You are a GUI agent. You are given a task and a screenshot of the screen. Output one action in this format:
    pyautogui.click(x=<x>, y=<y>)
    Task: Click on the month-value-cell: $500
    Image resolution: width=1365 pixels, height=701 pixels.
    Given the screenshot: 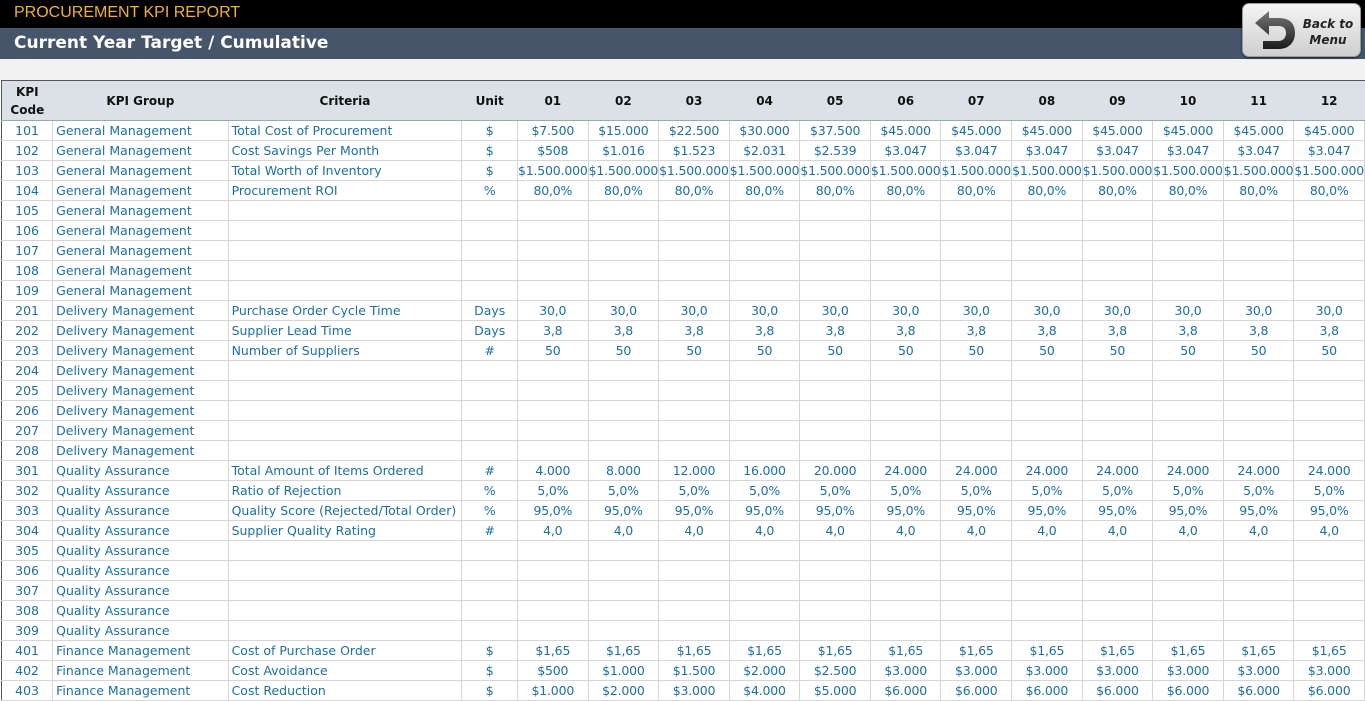 What is the action you would take?
    pyautogui.click(x=553, y=670)
    